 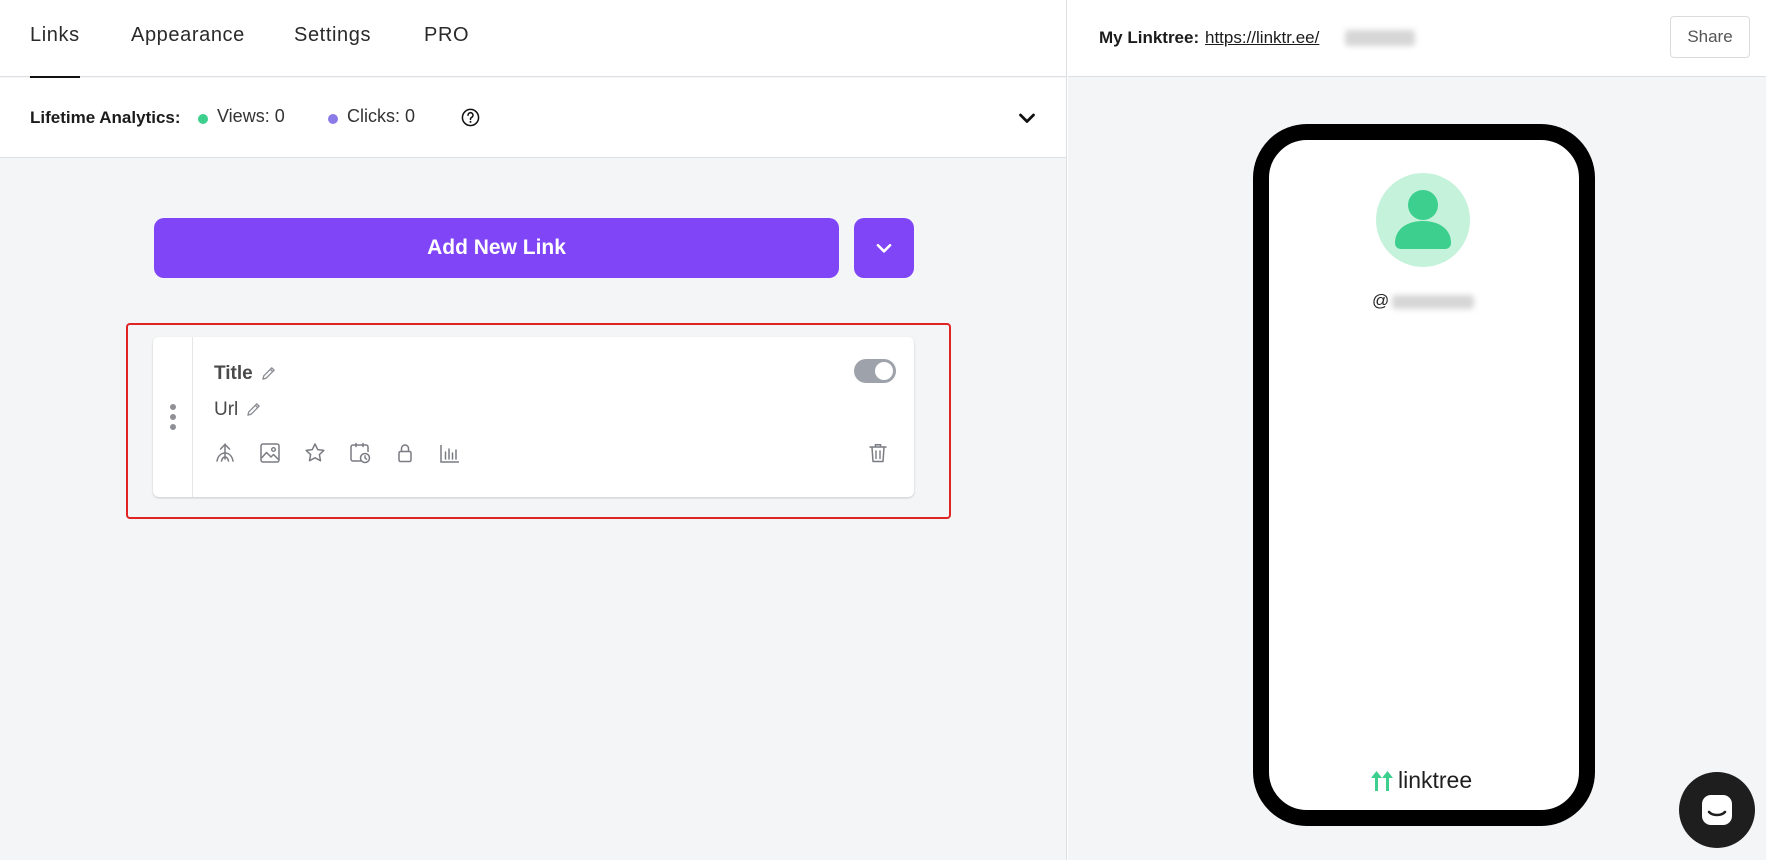 I want to click on tab-pro: PRO, so click(x=446, y=35).